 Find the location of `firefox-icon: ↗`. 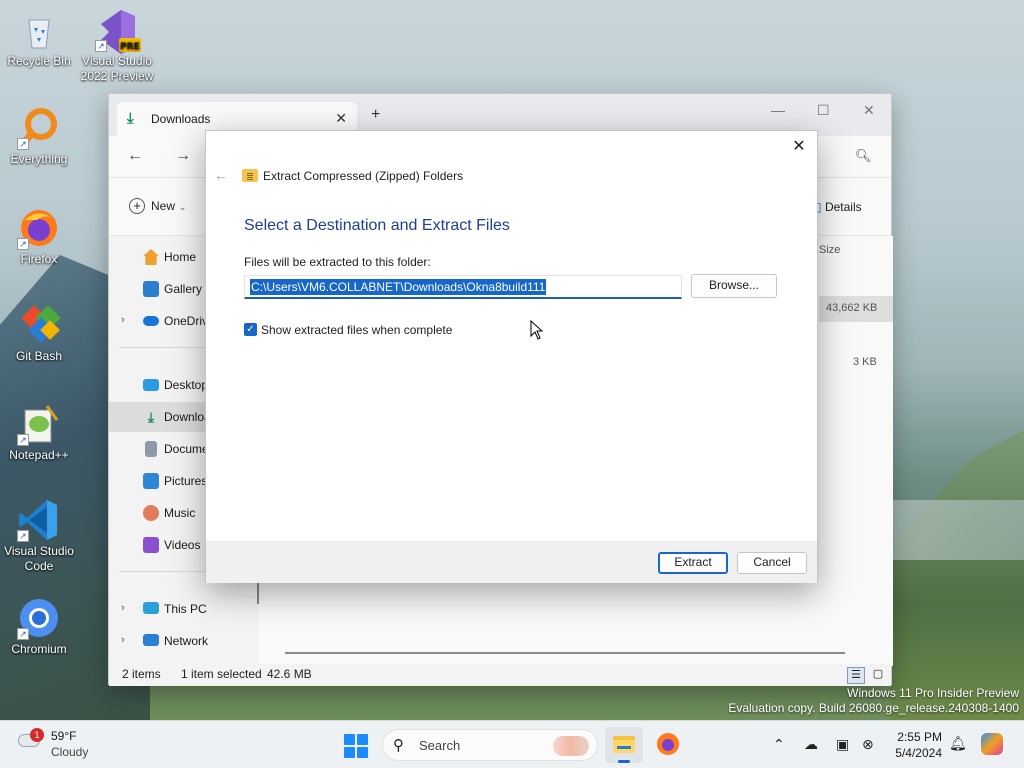

firefox-icon: ↗ is located at coordinates (39, 228).